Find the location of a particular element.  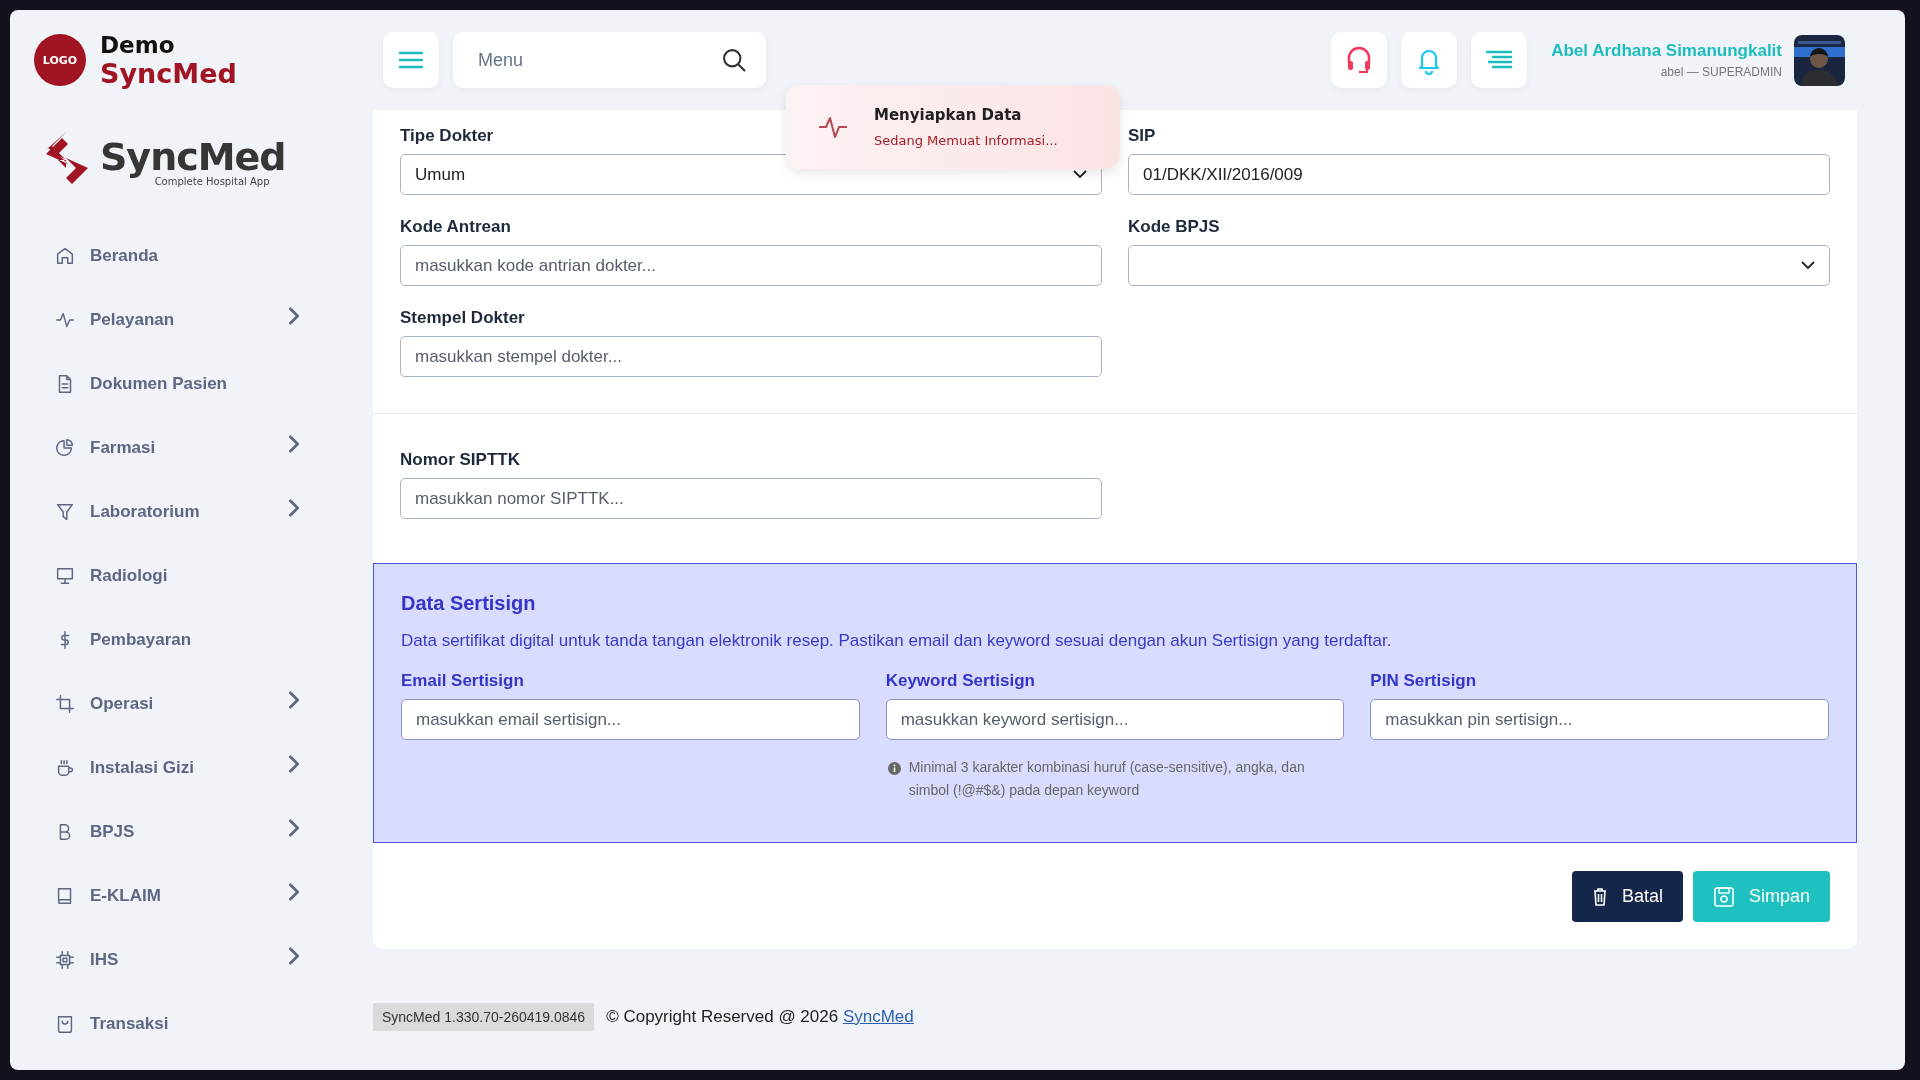

pie-icon is located at coordinates (65, 448).